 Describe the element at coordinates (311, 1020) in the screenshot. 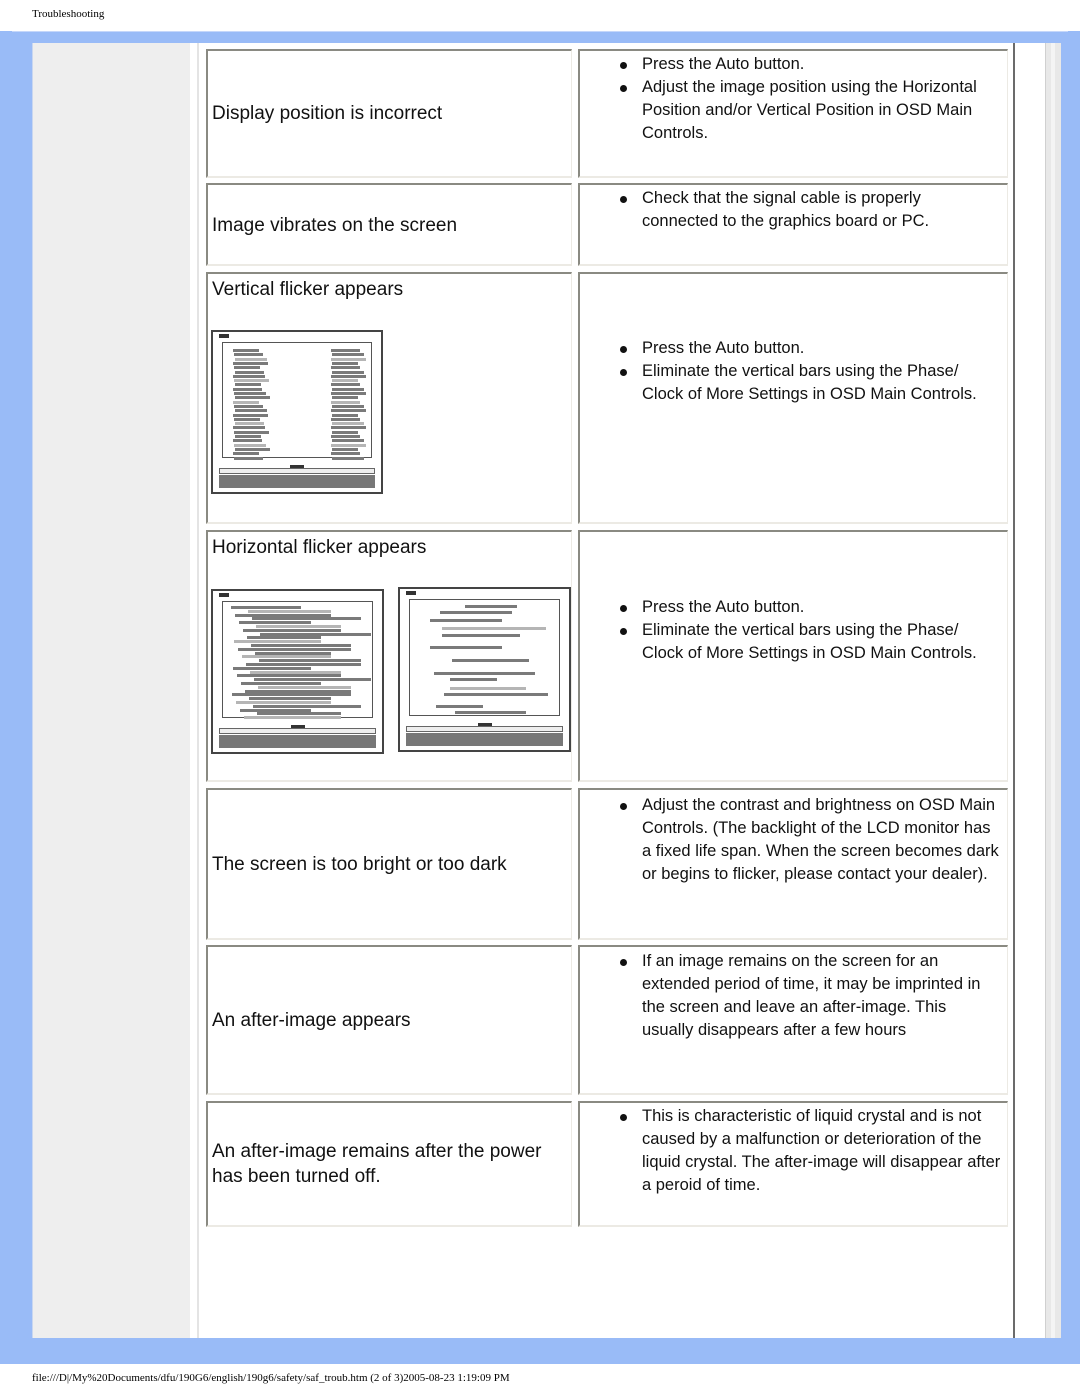

I see `problem-text: An after-image appears` at that location.